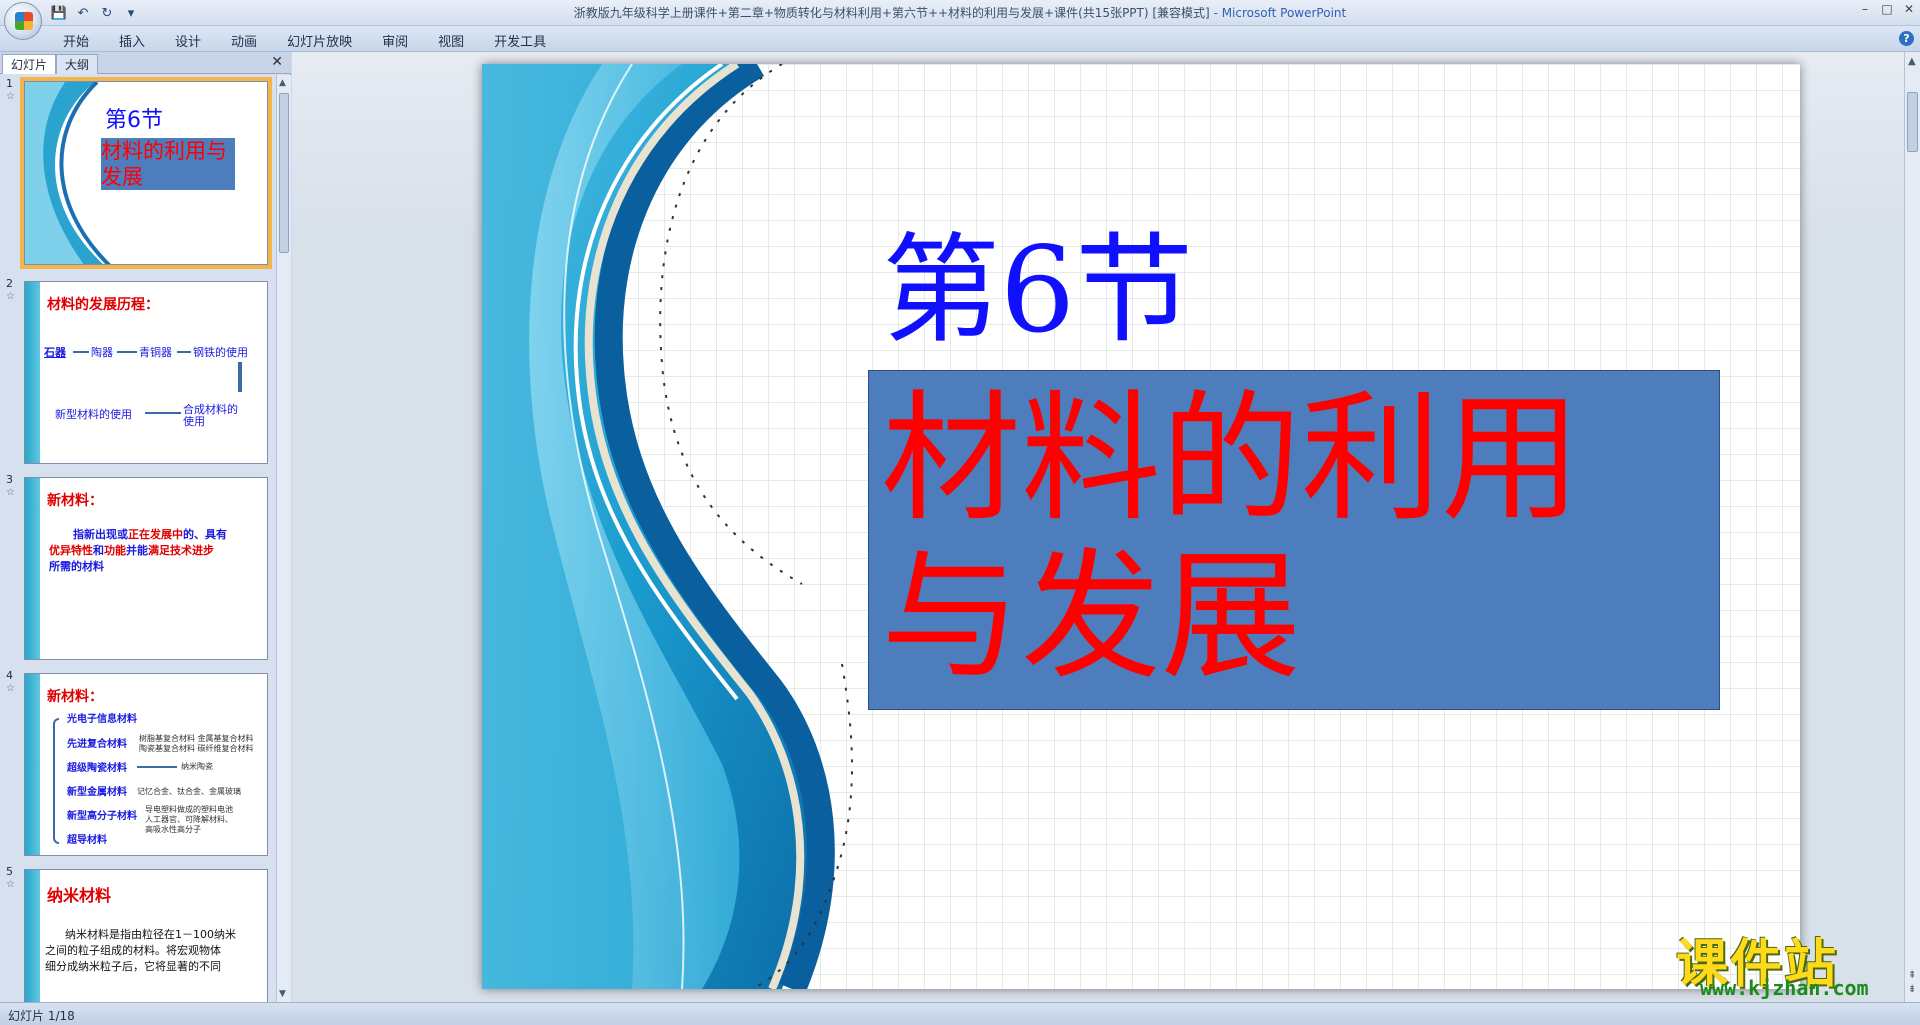  I want to click on thumb-text-line: 纳米材料是指由粒径在1－100纳米, so click(150, 934).